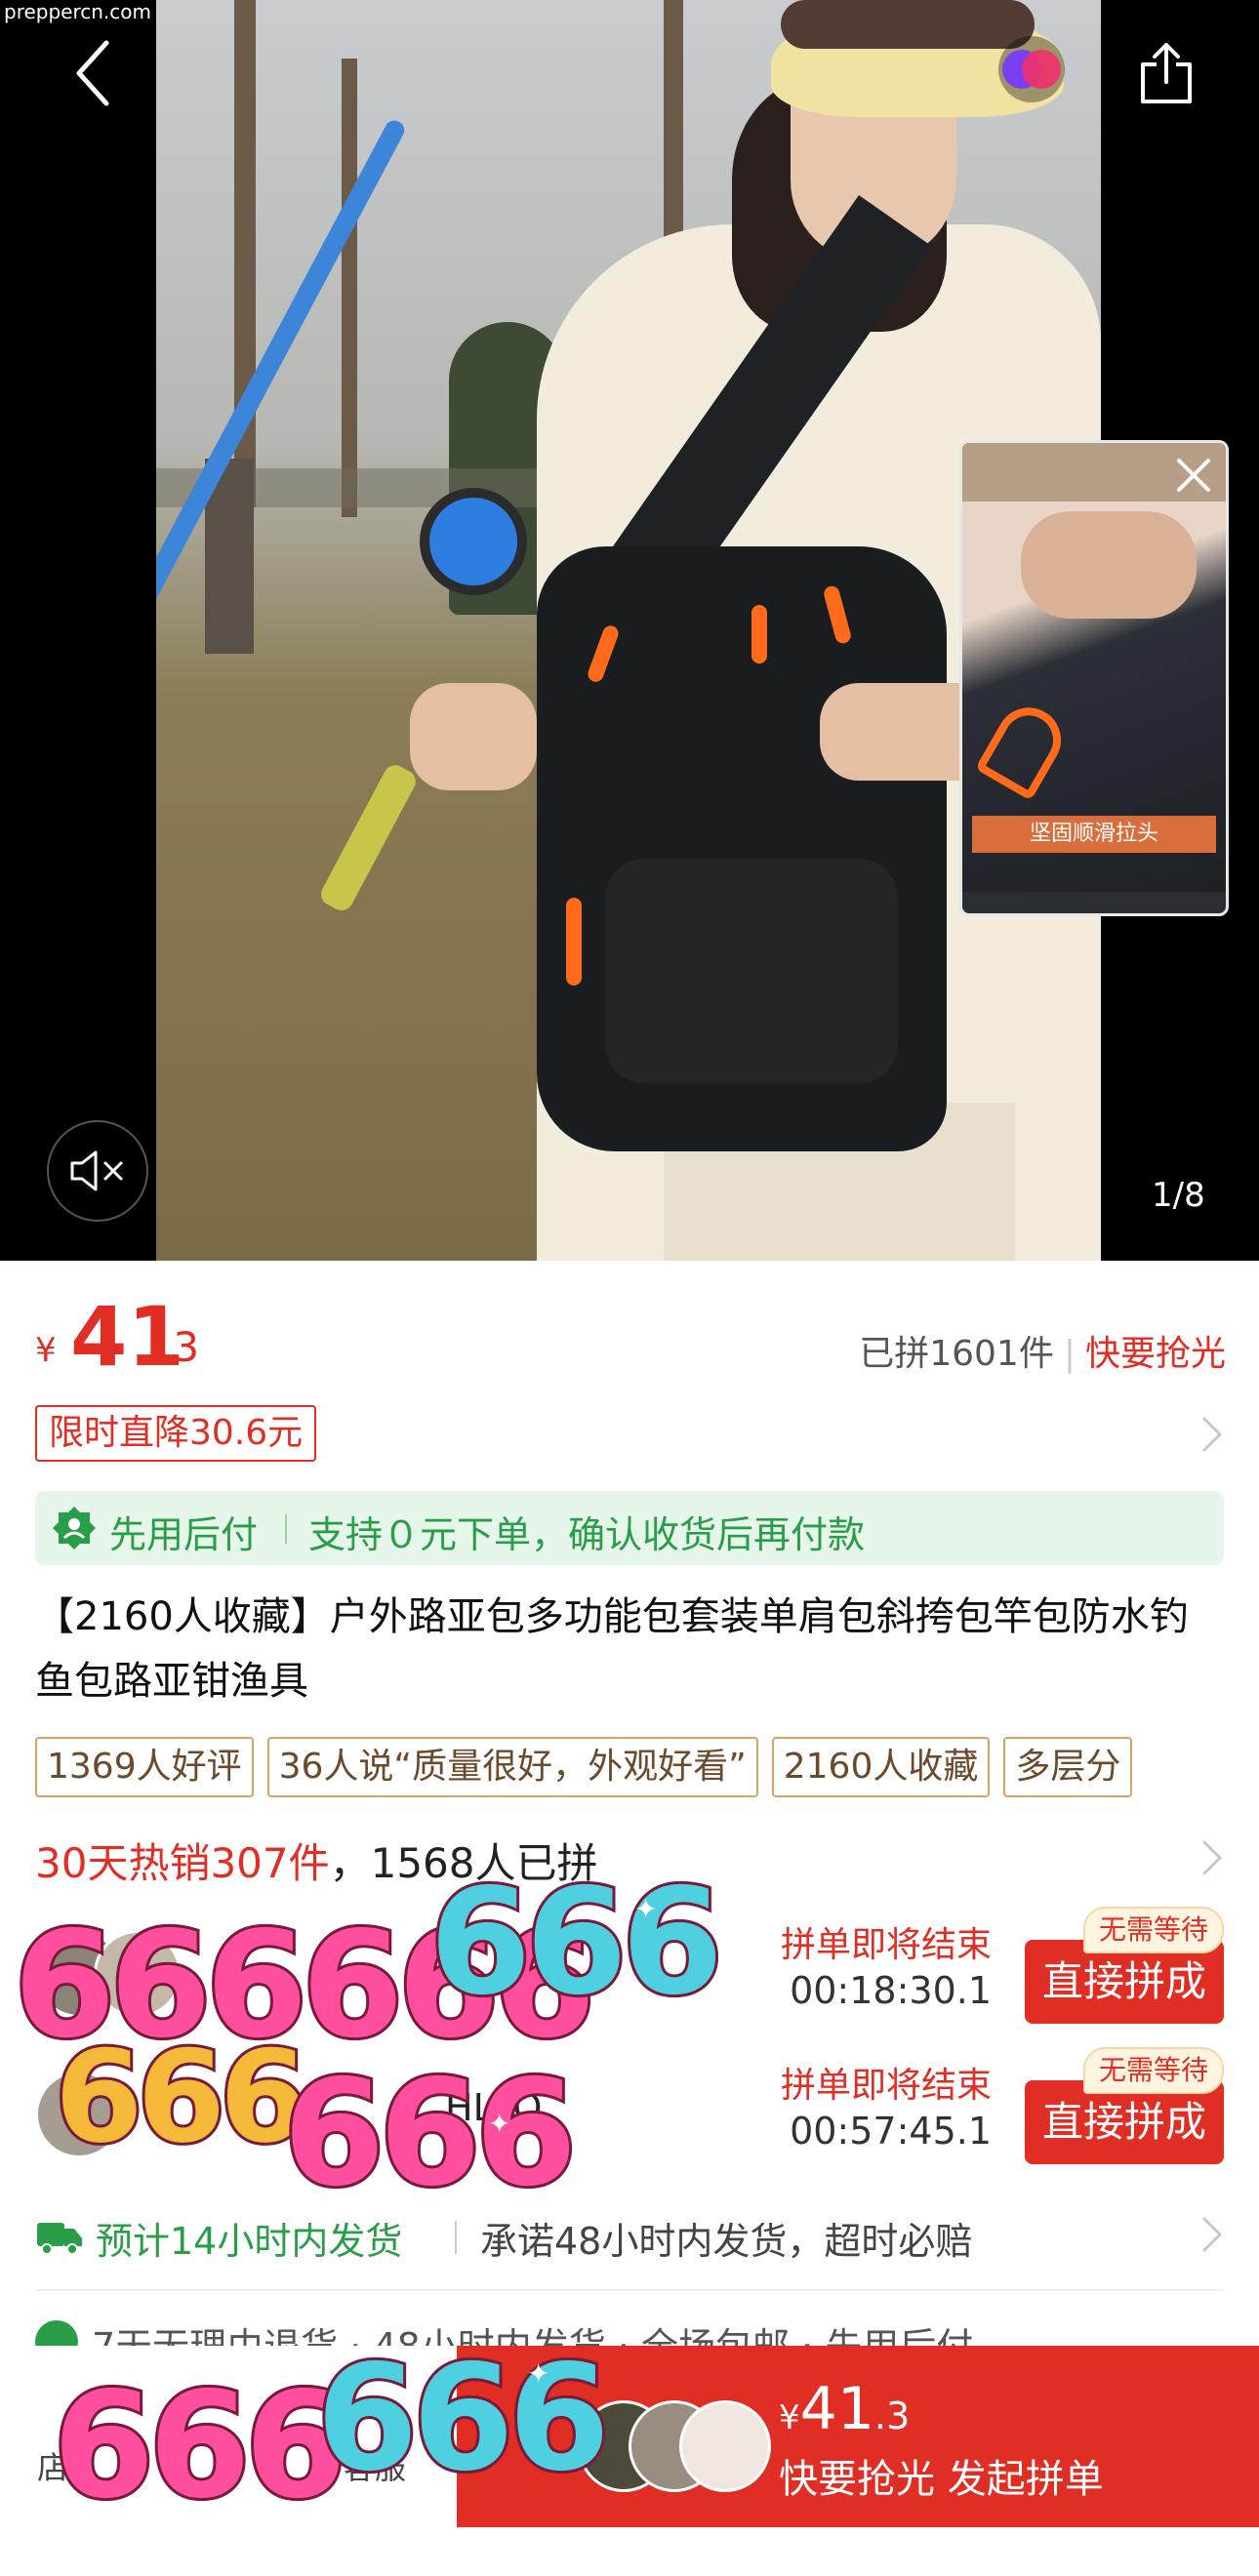 The image size is (1259, 2576). I want to click on mini-video-player: 坚固顺滑拉头, so click(1094, 678).